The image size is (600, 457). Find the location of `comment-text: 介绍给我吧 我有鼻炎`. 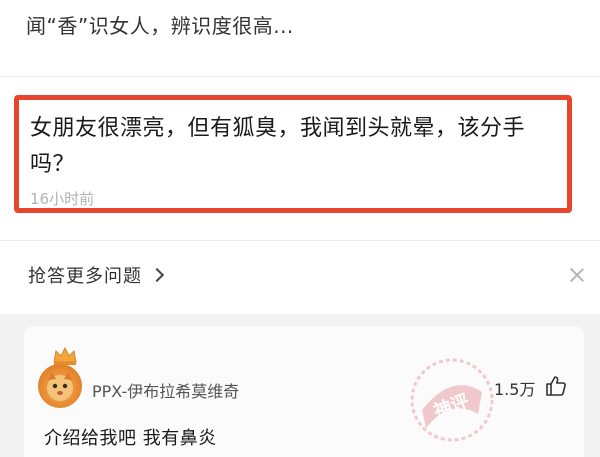

comment-text: 介绍给我吧 我有鼻炎 is located at coordinates (130, 438).